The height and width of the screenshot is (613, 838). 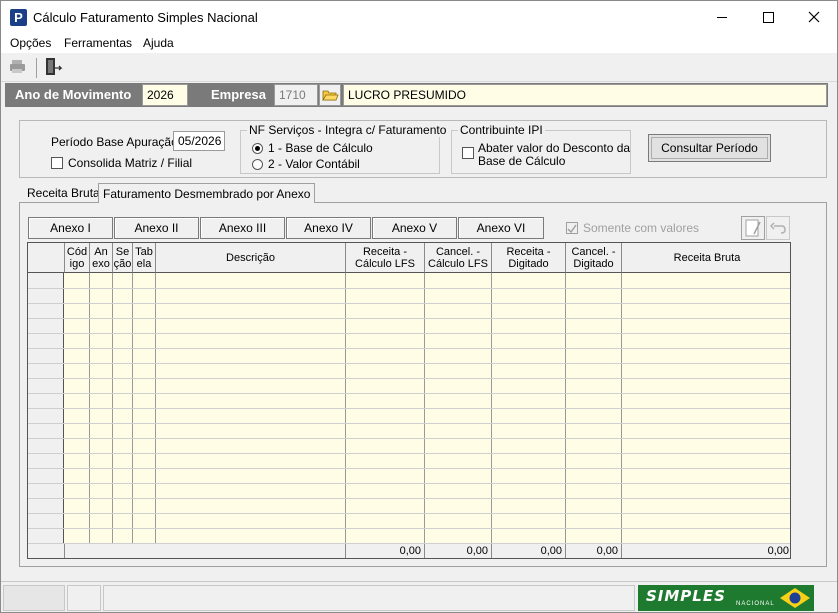 I want to click on empresa-name-field: LUCRO PRESUMIDO, so click(x=585, y=95).